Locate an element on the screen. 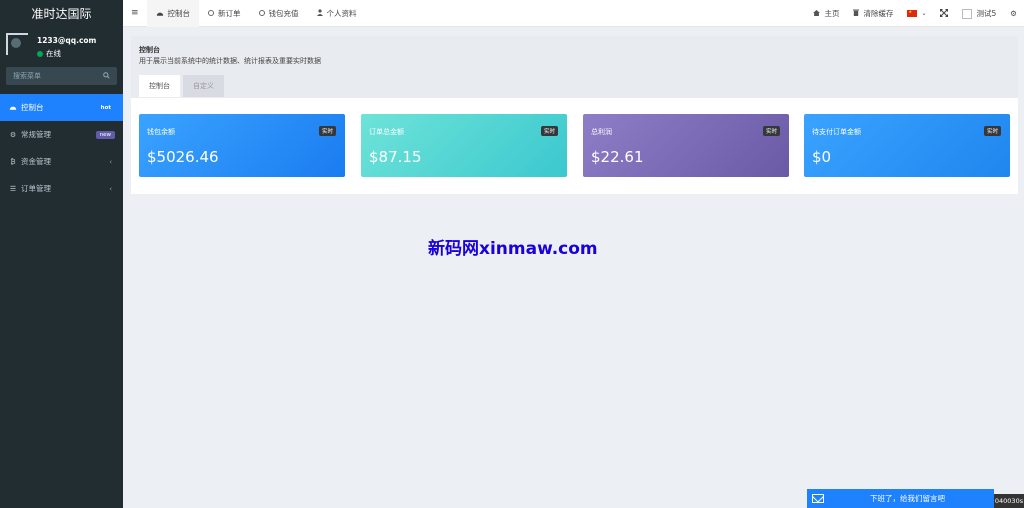 The width and height of the screenshot is (1024, 508). card-label: 订单总金额 is located at coordinates (386, 132).